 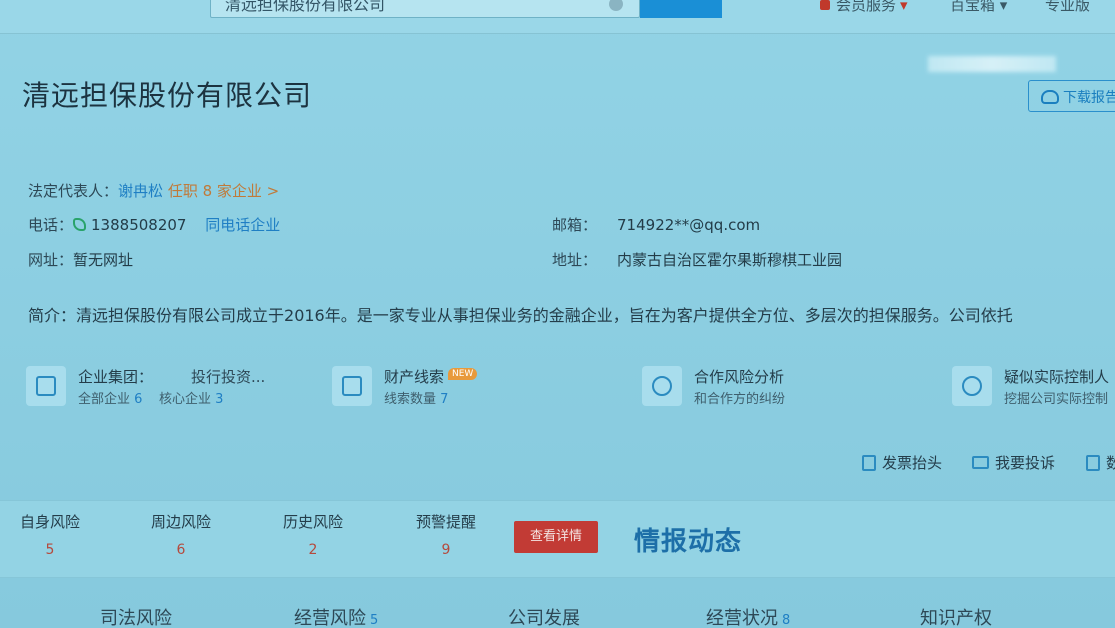 What do you see at coordinates (414, 377) in the screenshot?
I see `property-clues-label: 财产线索` at bounding box center [414, 377].